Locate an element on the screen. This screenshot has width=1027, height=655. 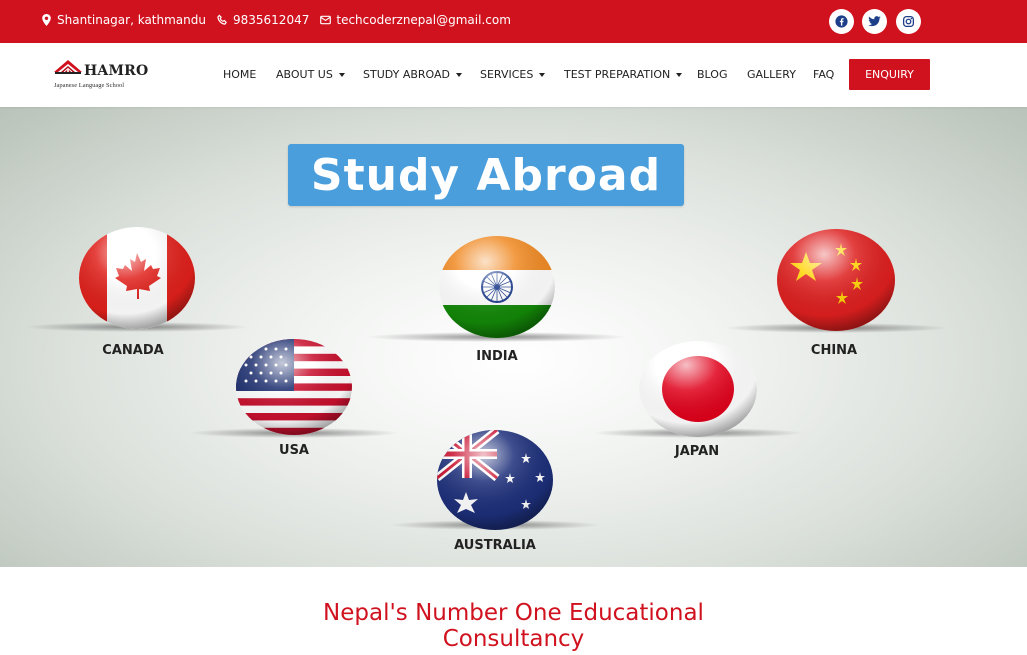
phone-icon is located at coordinates (222, 20).